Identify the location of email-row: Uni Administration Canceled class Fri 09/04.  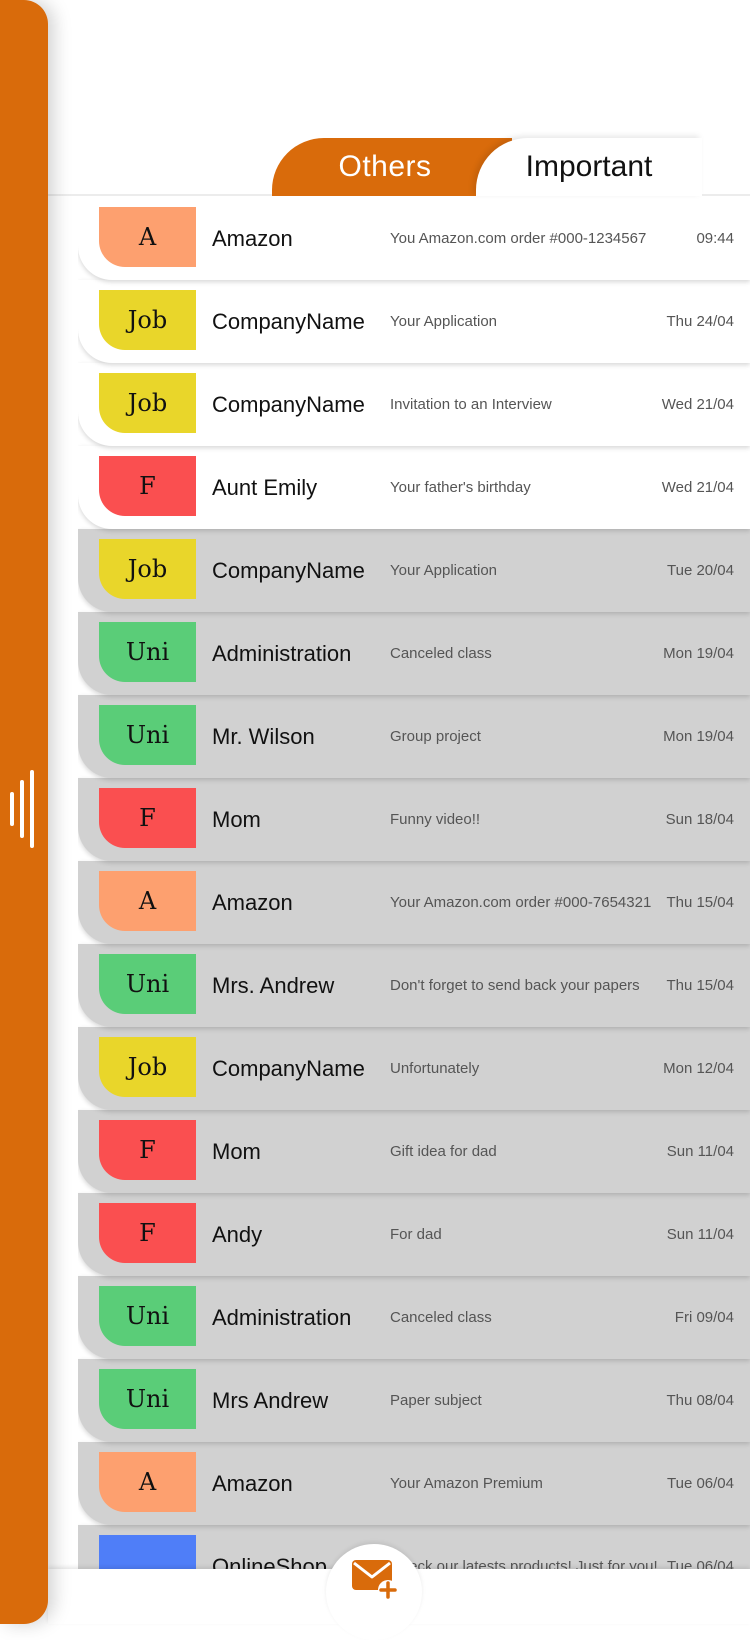
(414, 1317).